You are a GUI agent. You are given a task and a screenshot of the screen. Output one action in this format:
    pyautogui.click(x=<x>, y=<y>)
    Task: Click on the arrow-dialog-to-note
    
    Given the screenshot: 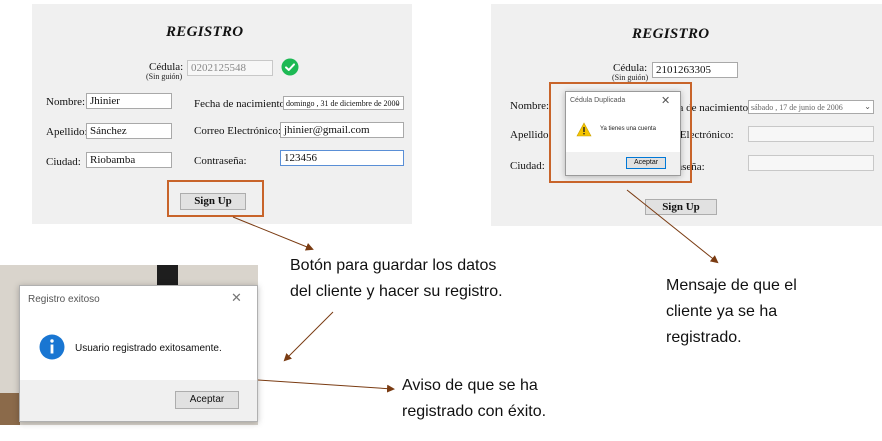 What is the action you would take?
    pyautogui.click(x=672, y=226)
    